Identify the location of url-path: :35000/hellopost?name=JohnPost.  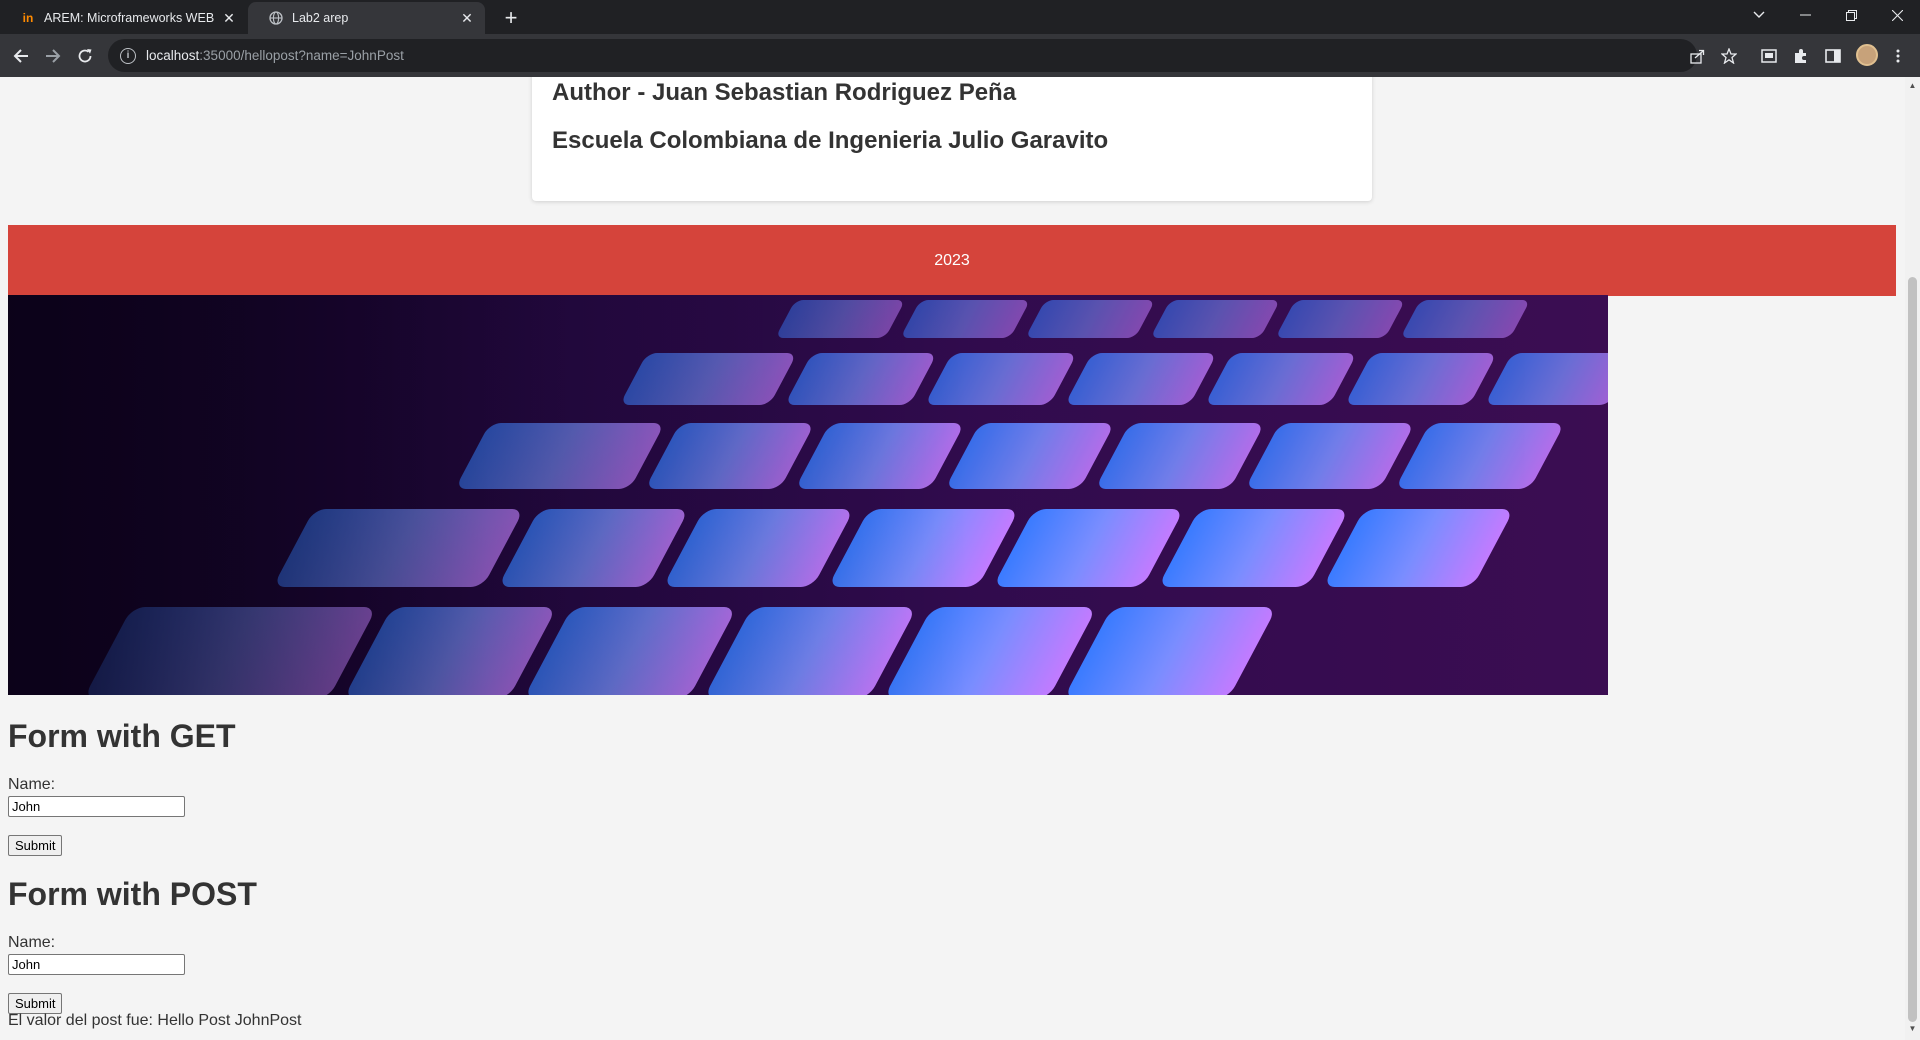
(301, 55).